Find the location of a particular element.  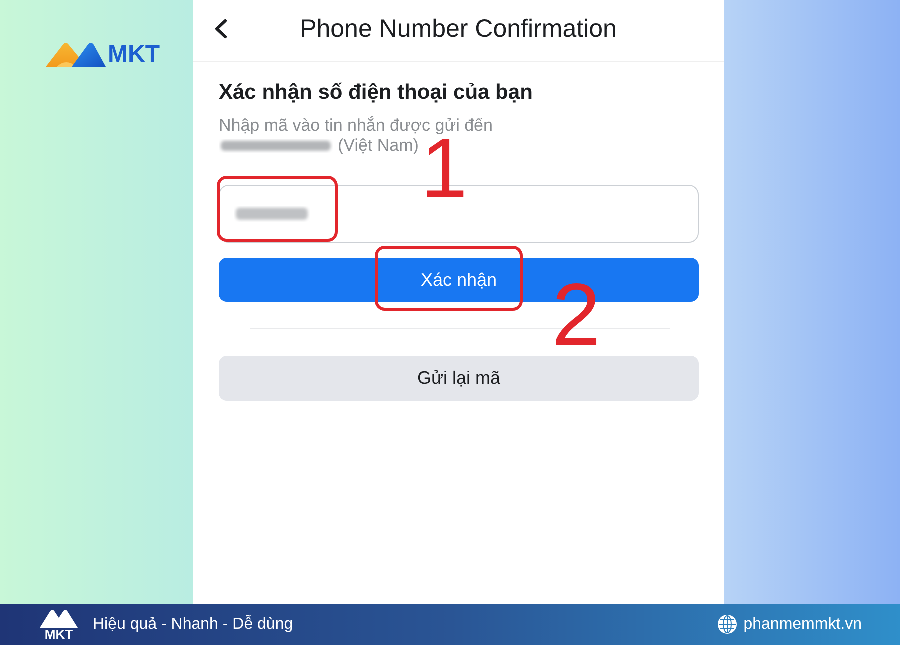

back-button is located at coordinates (221, 28).